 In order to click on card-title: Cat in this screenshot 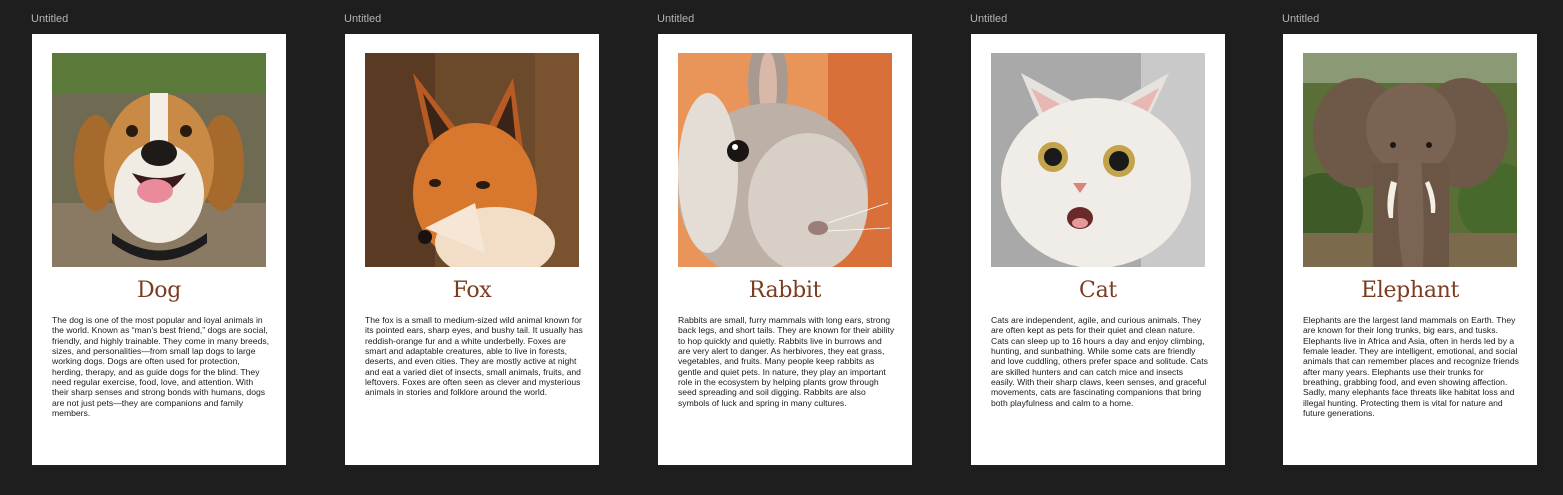, I will do `click(1098, 290)`.